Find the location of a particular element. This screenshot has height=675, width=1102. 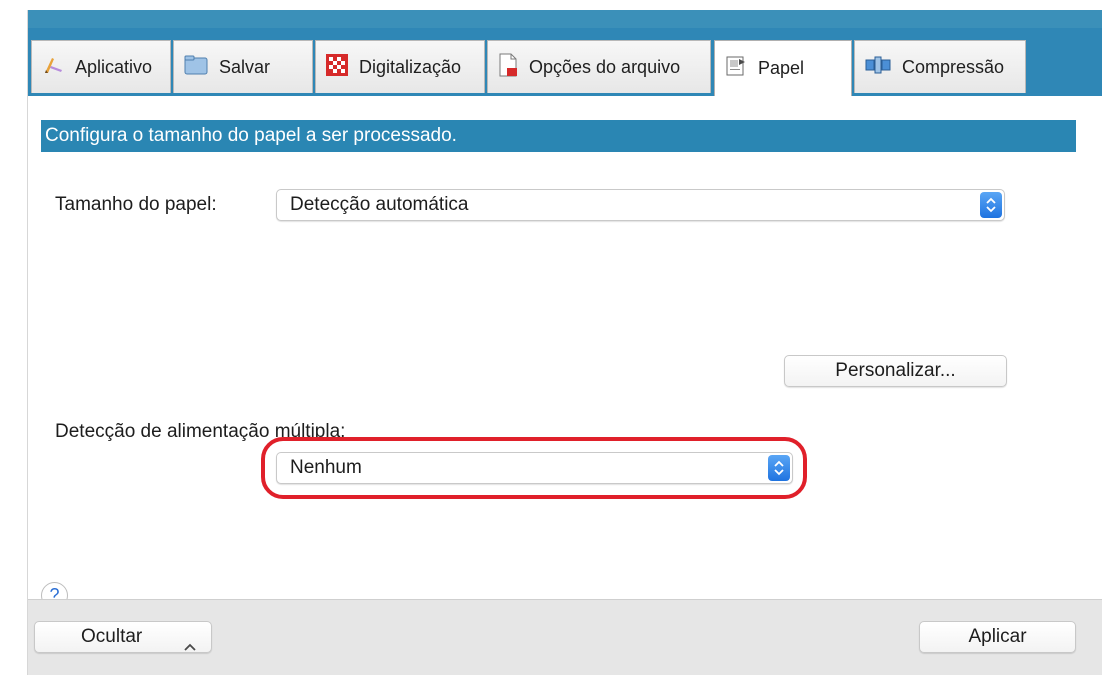

tab-digitalizacao: Digitalização is located at coordinates (400, 66).